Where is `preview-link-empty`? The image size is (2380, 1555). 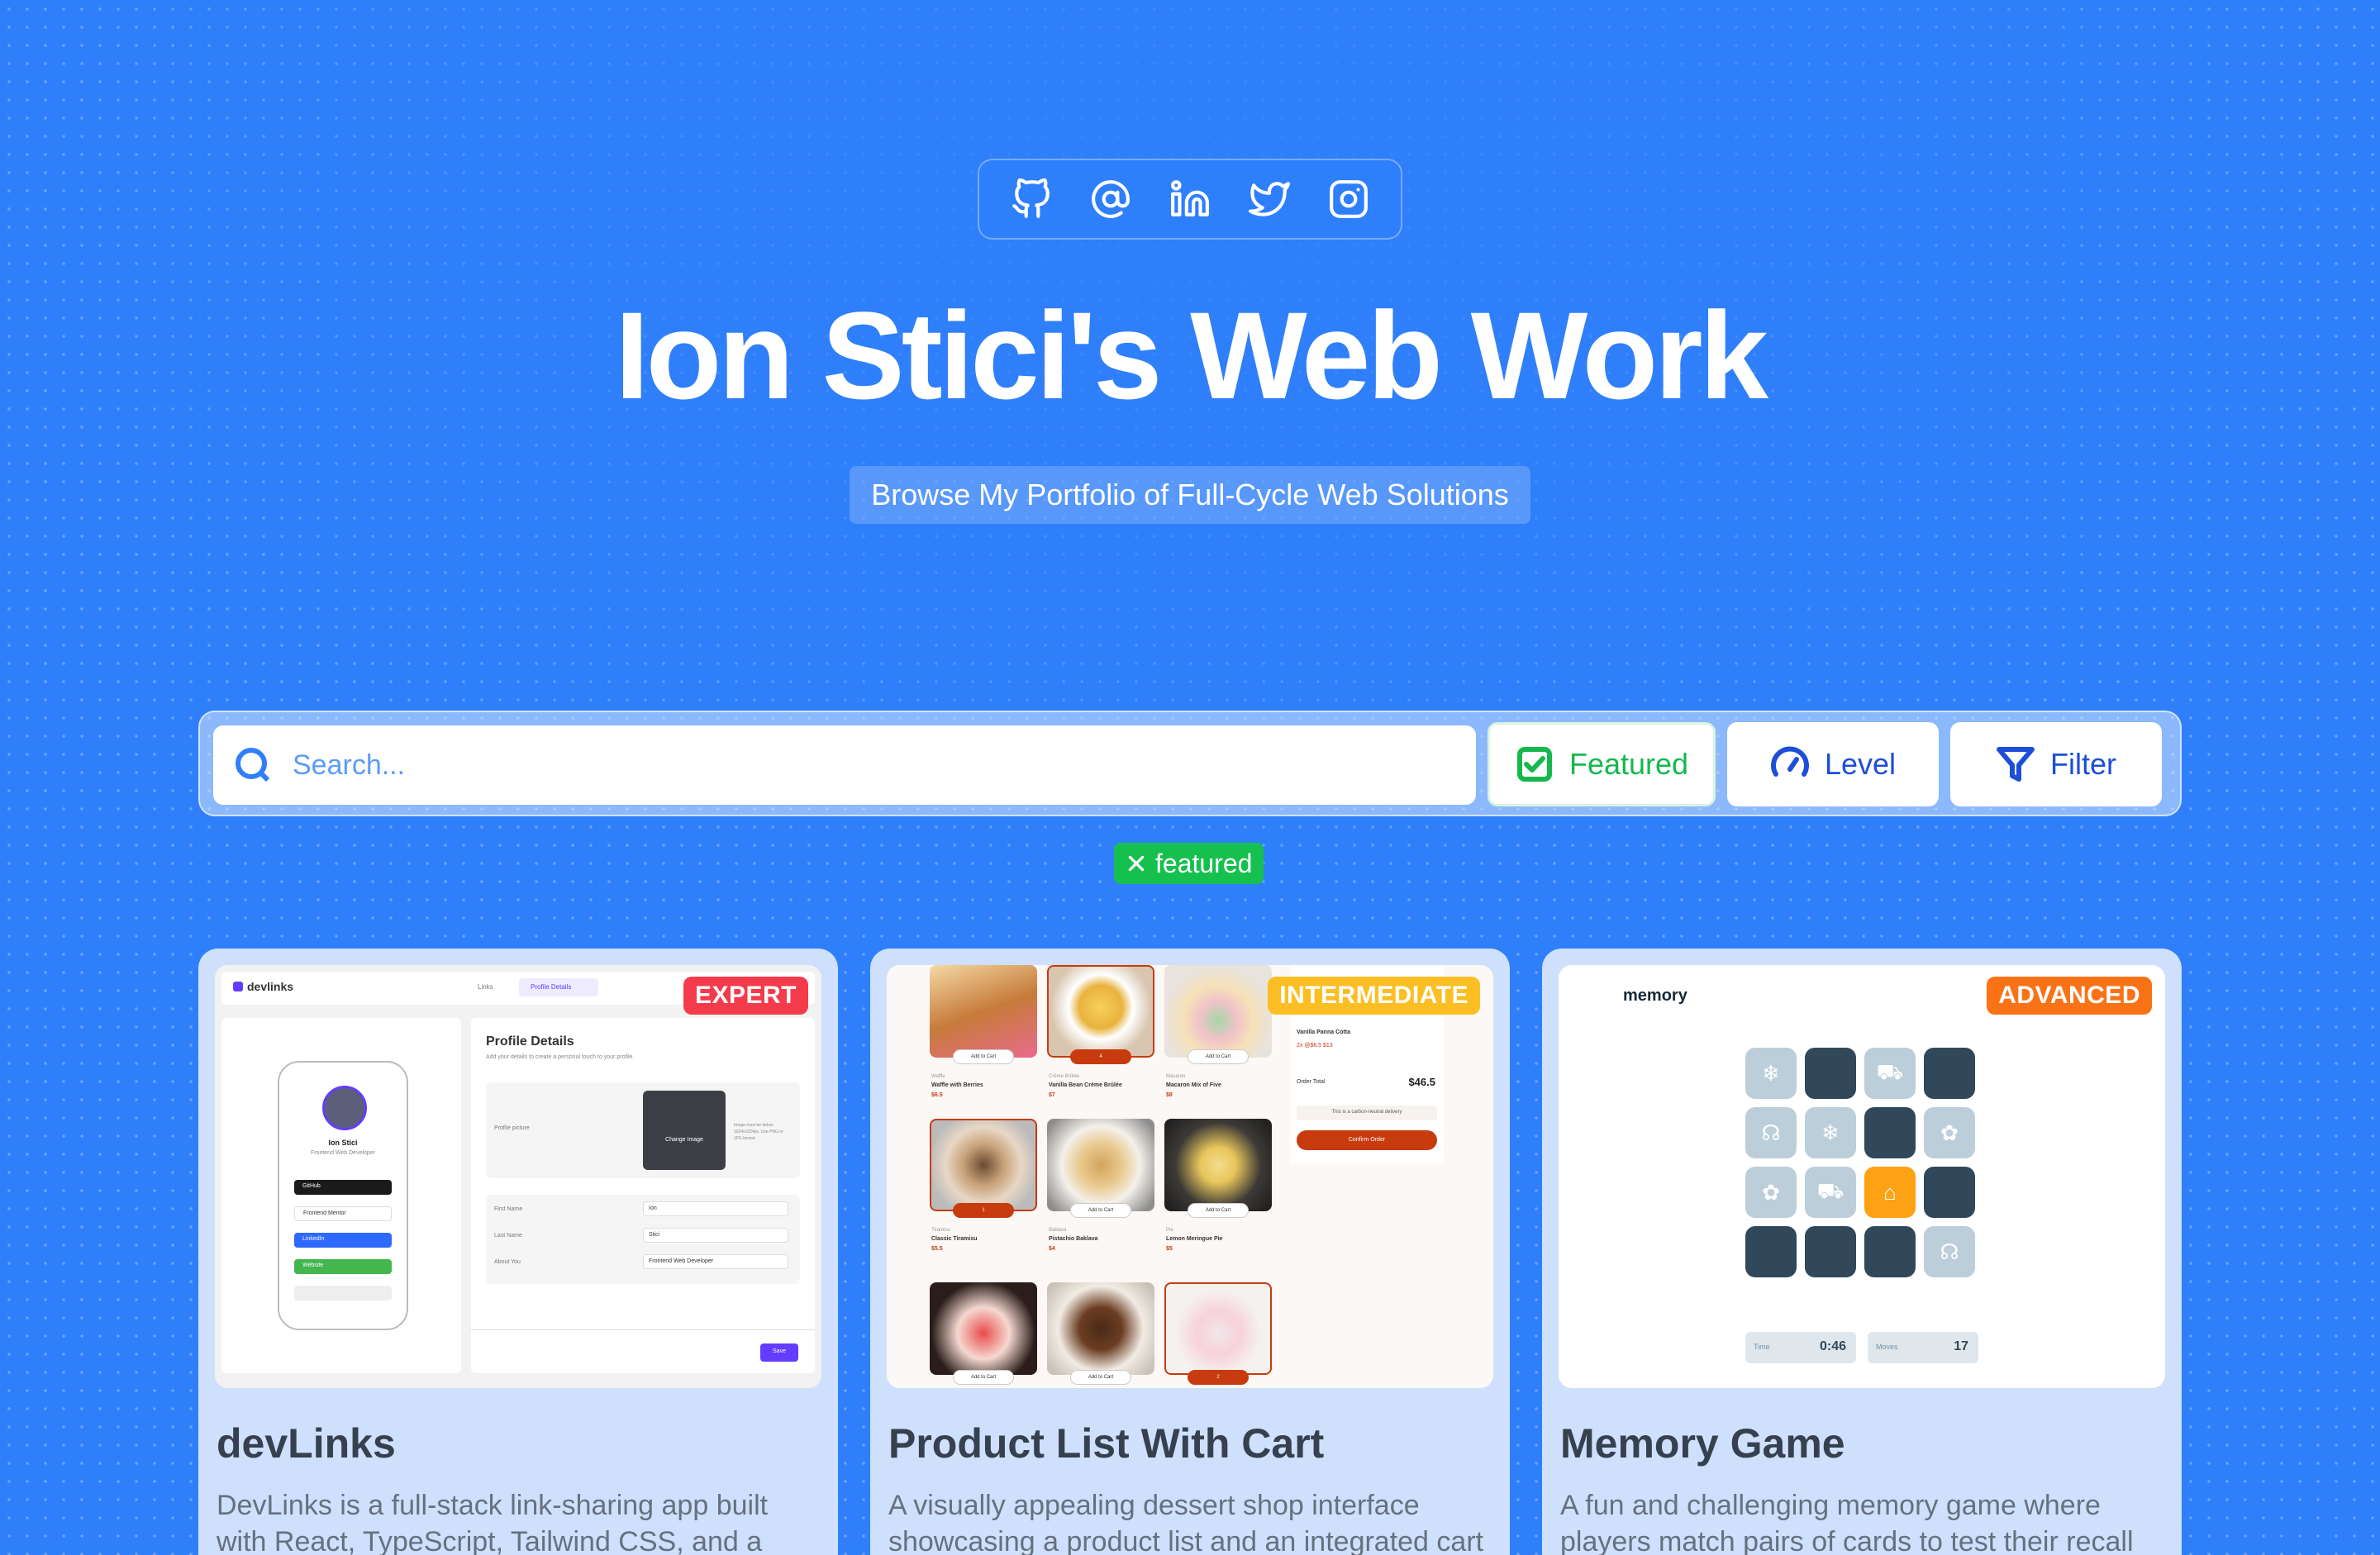 preview-link-empty is located at coordinates (343, 1293).